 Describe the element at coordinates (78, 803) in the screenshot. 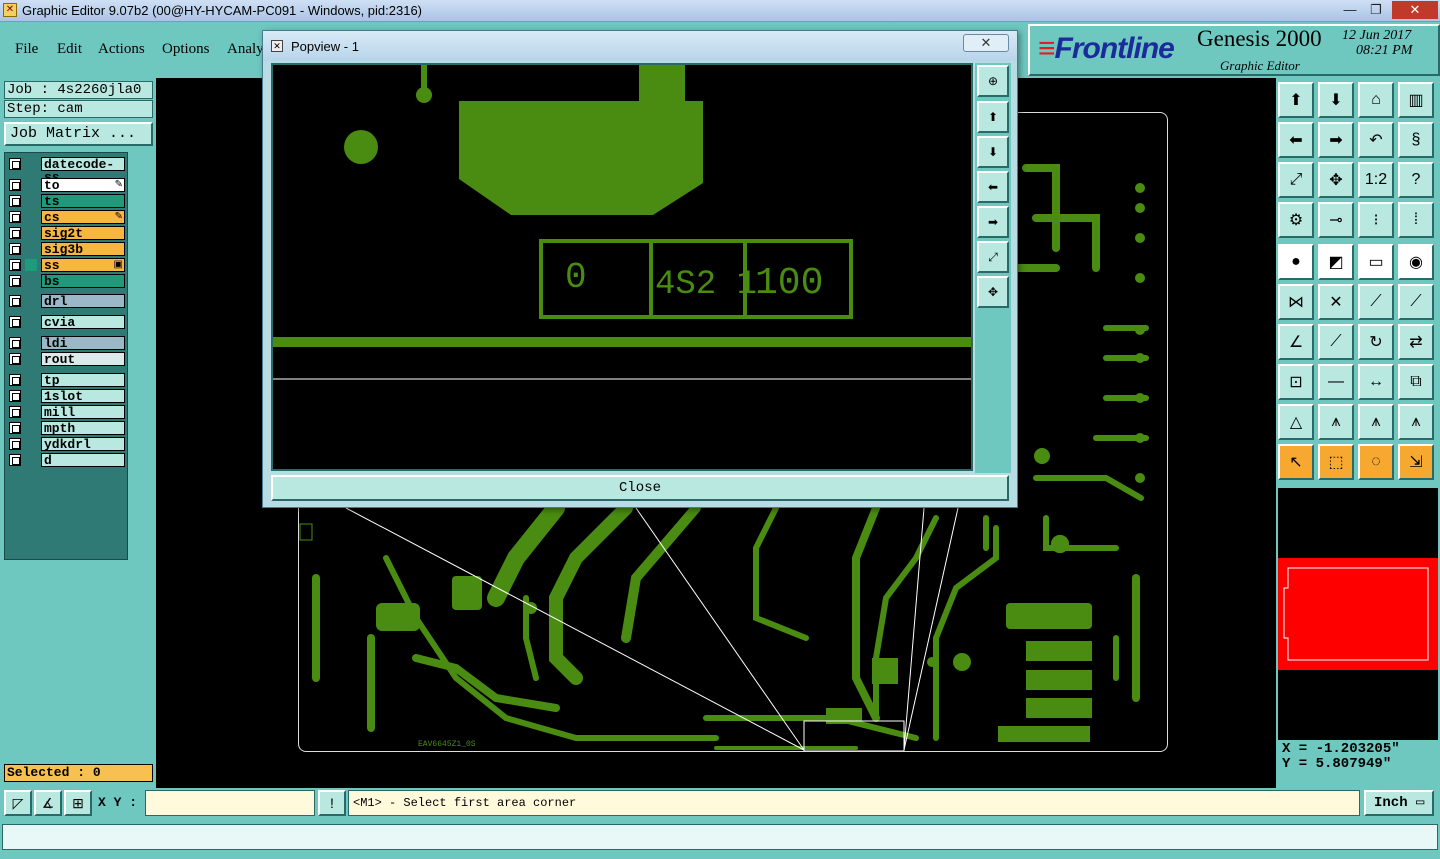

I see `grid-icon: ⊞` at that location.